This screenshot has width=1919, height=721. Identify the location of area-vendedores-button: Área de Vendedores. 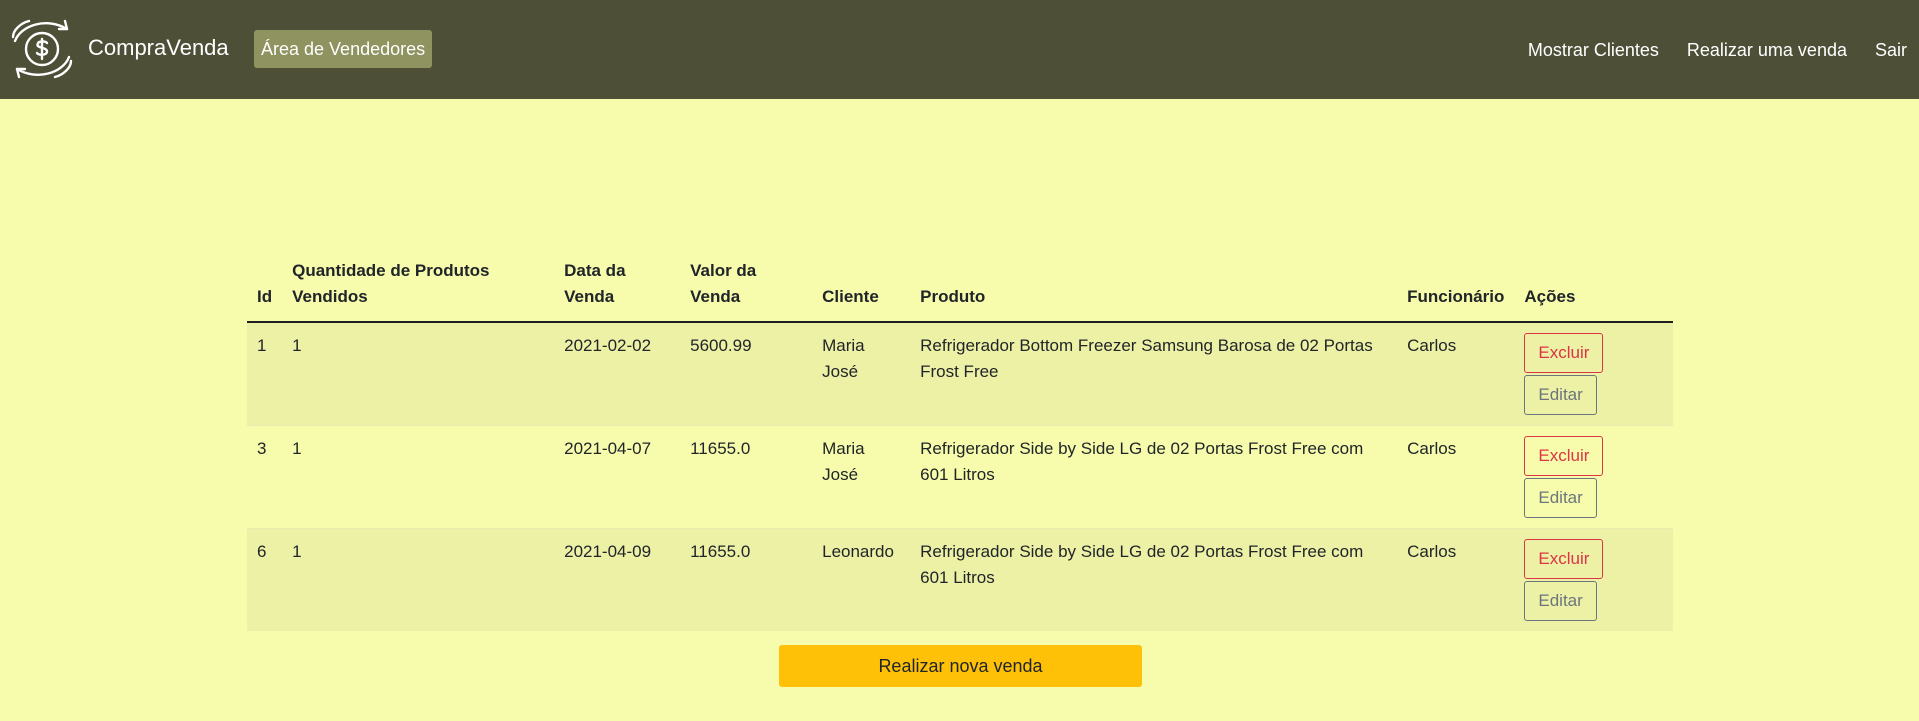
(343, 49).